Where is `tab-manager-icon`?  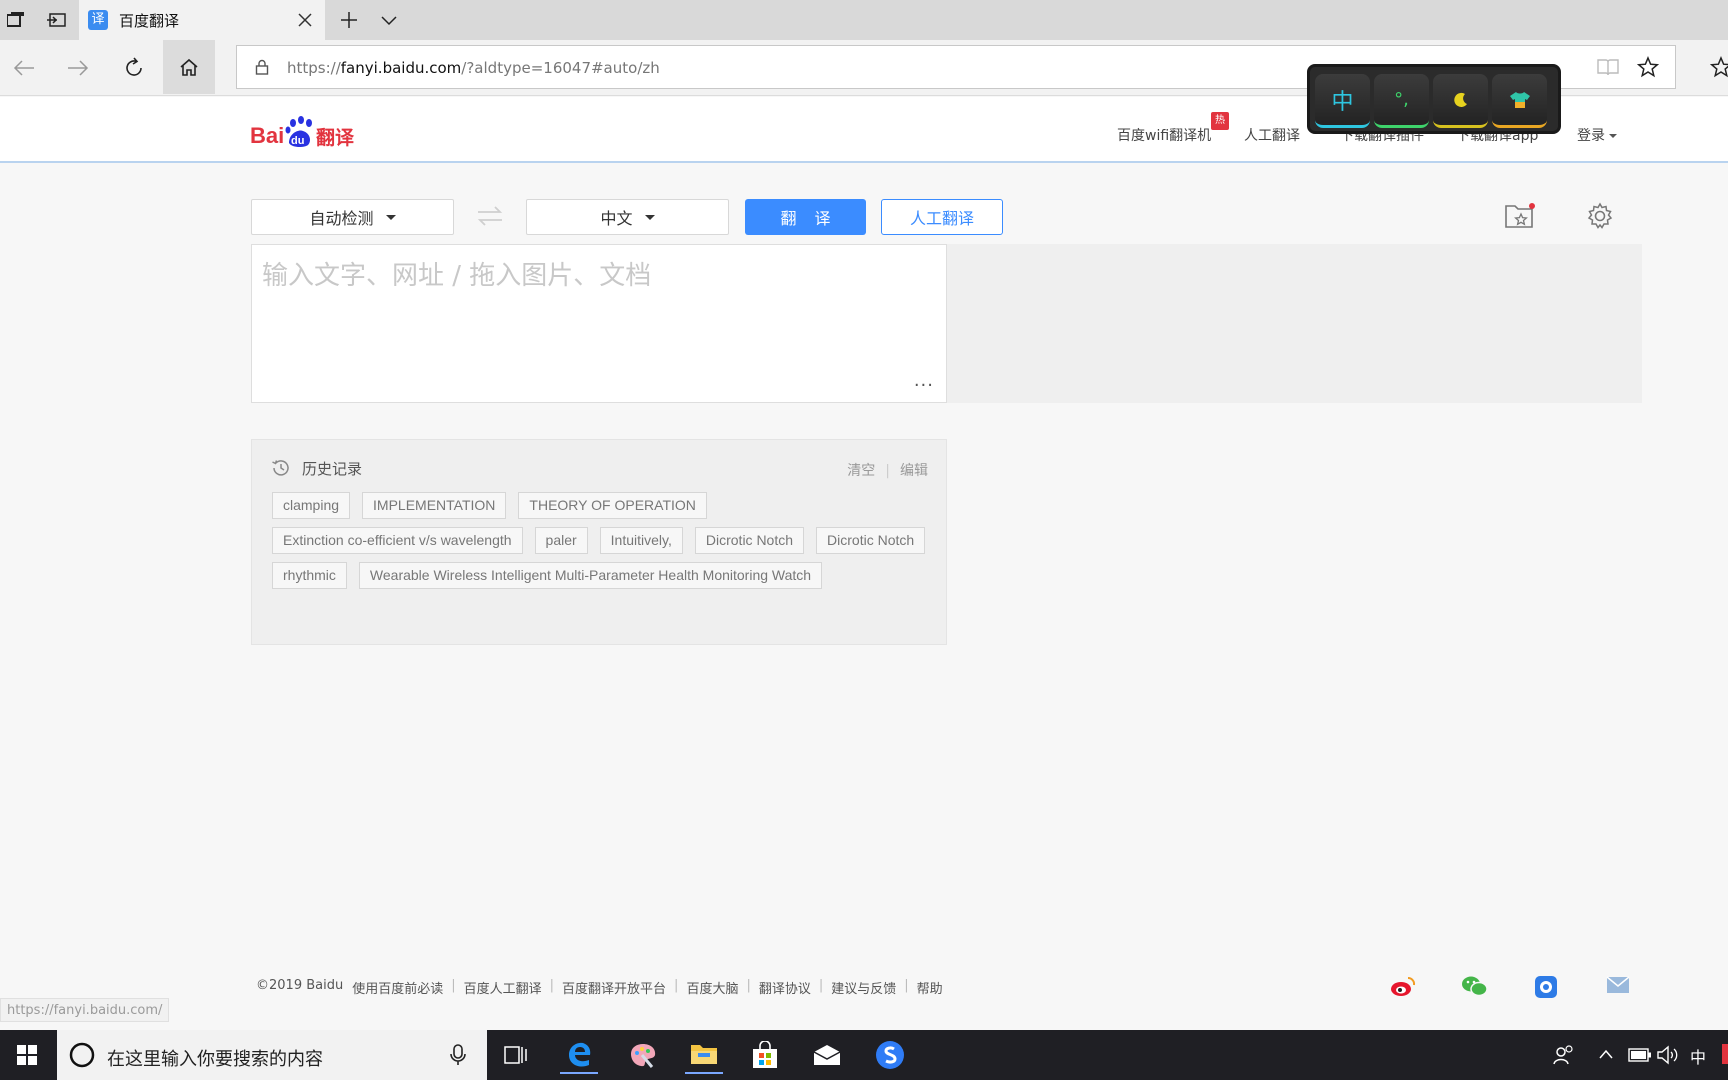 tab-manager-icon is located at coordinates (16, 20).